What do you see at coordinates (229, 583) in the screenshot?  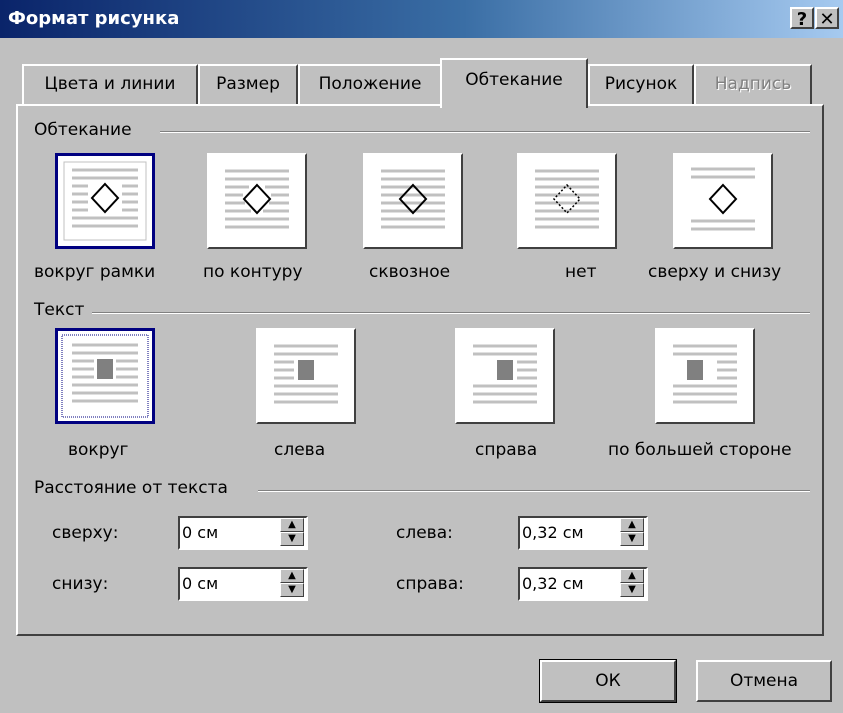 I see `bottom-distance-input` at bounding box center [229, 583].